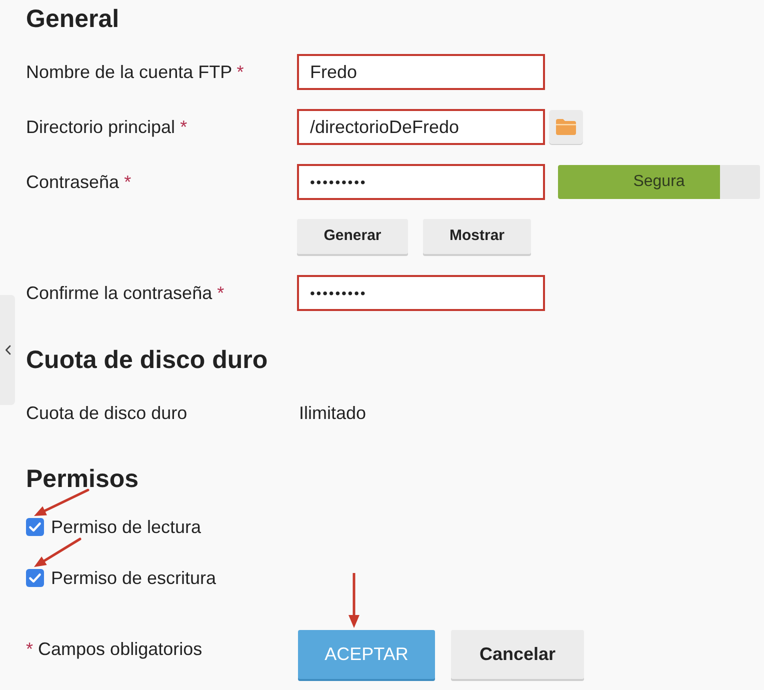  I want to click on field-label: Directorio principal *, so click(107, 127).